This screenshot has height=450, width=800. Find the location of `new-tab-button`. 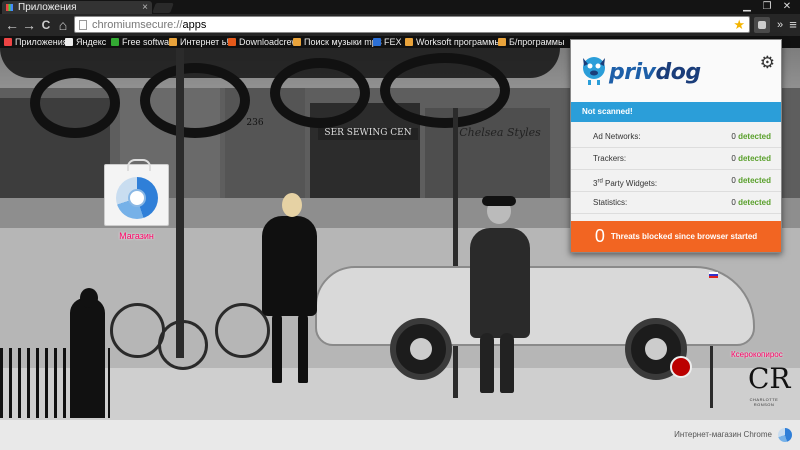

new-tab-button is located at coordinates (163, 8).